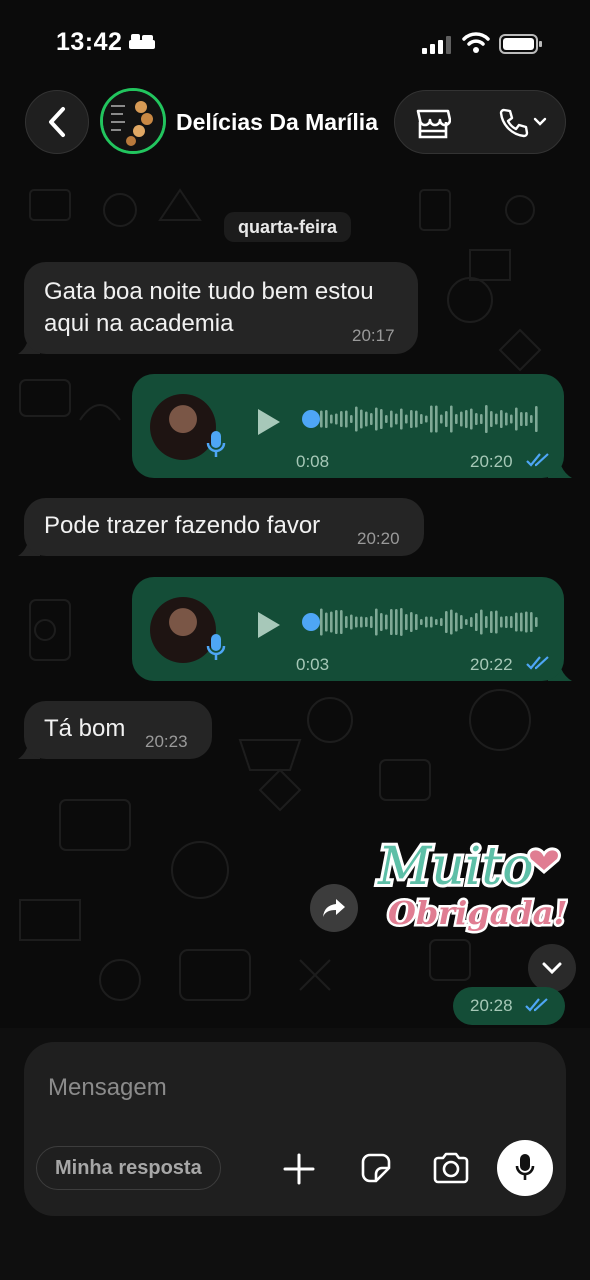 The width and height of the screenshot is (590, 1280). I want to click on chevron-down-icon, so click(540, 122).